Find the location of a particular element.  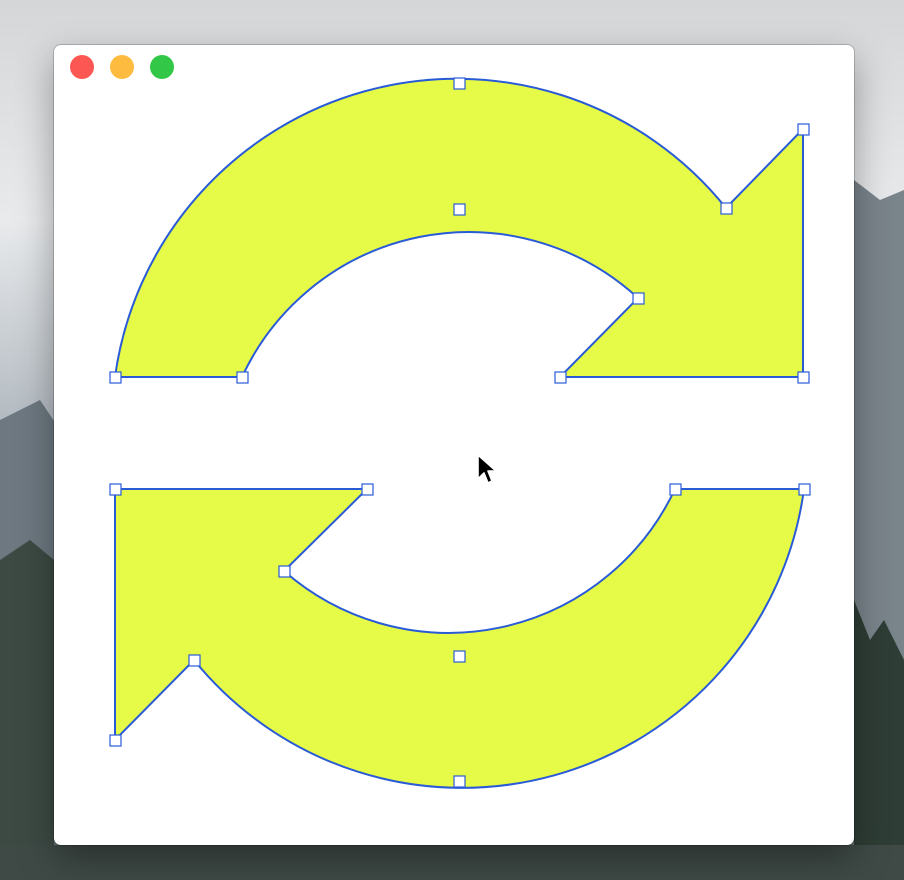

handle-bottom-inner-notch is located at coordinates (284, 571).